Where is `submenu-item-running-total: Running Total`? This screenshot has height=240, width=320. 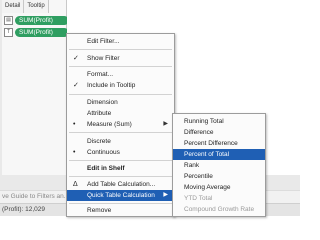 submenu-item-running-total: Running Total is located at coordinates (219, 121).